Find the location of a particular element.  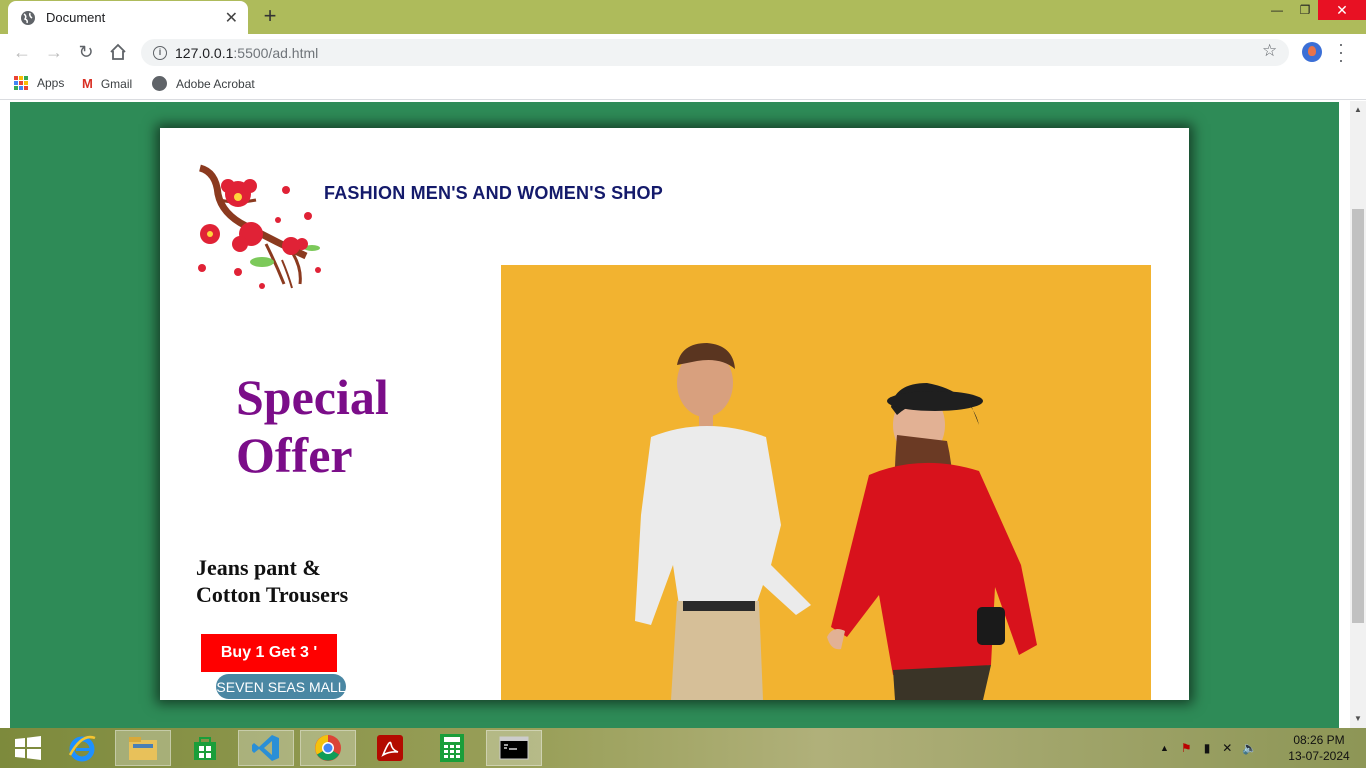

new-tab-button: + is located at coordinates (270, 16).